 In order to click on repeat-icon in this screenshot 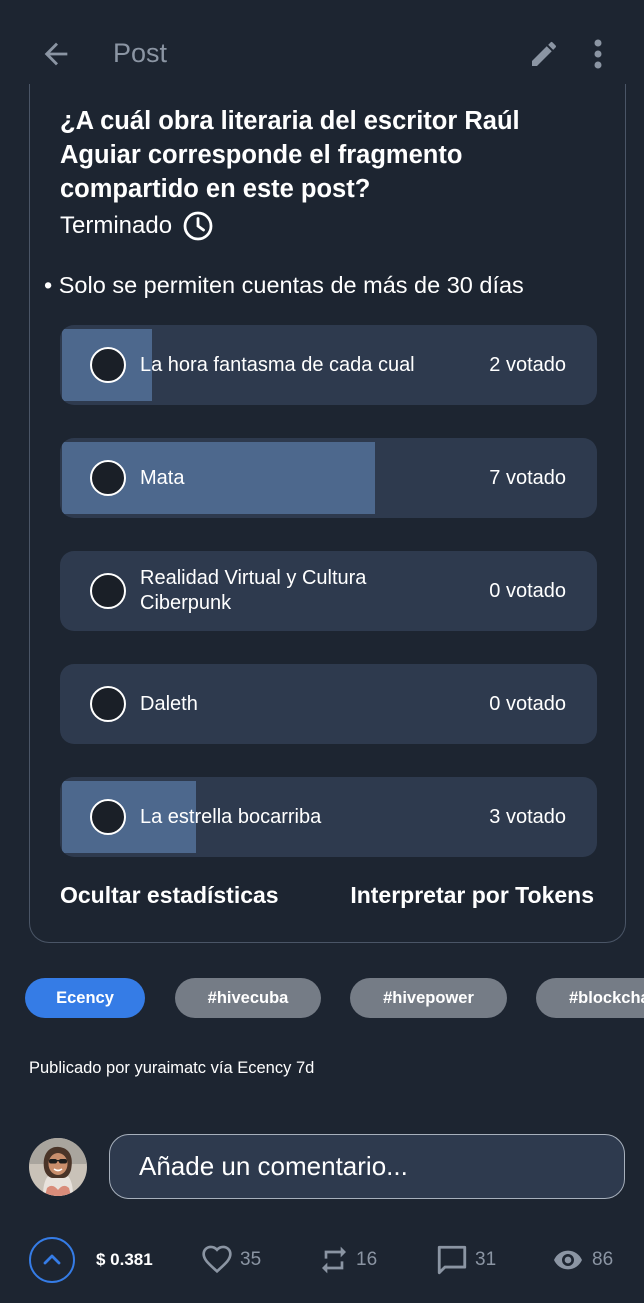, I will do `click(334, 1260)`.